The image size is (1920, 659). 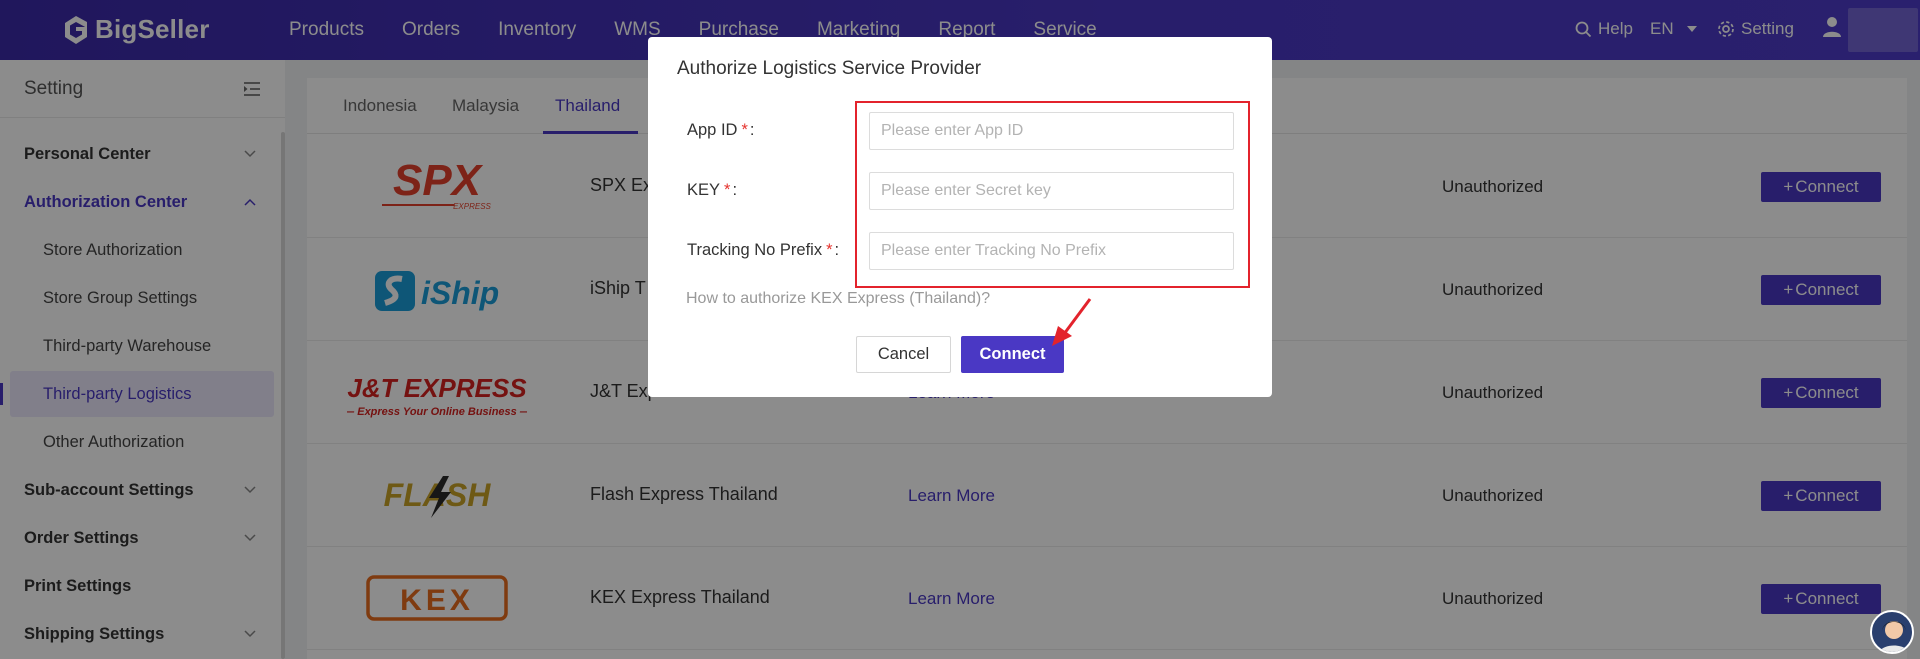 What do you see at coordinates (838, 299) in the screenshot?
I see `how-to-authorize-link: How to authorize KEX Express (Thailand)?` at bounding box center [838, 299].